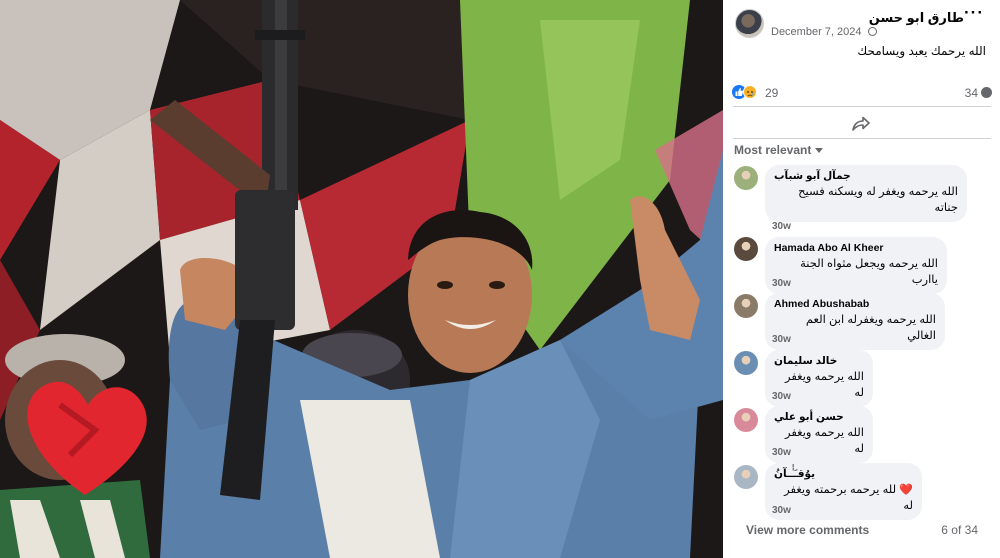 Image resolution: width=1000 pixels, height=558 pixels. What do you see at coordinates (807, 530) in the screenshot?
I see `view-more-comments-link: View more comments` at bounding box center [807, 530].